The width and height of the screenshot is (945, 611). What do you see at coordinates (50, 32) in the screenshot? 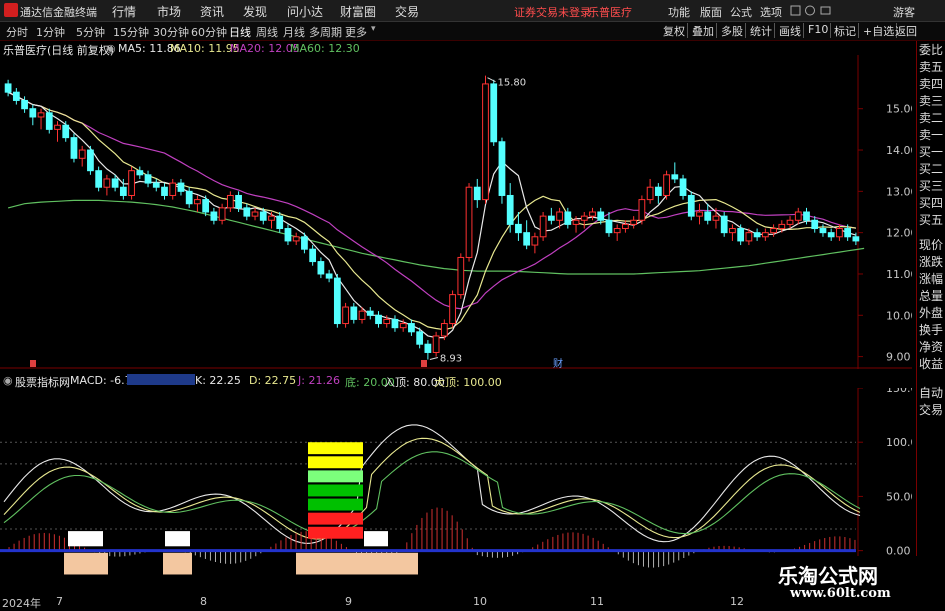
I see `tab-1min: 1分钟` at bounding box center [50, 32].